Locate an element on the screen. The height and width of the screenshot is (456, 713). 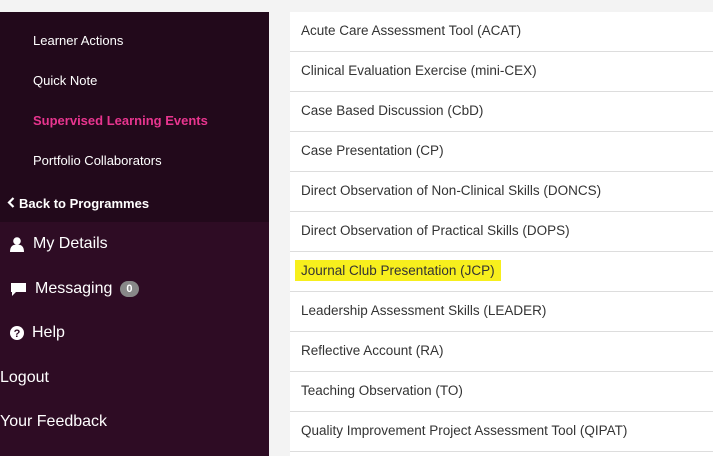
nav-logout-label: Logout is located at coordinates (24, 377).